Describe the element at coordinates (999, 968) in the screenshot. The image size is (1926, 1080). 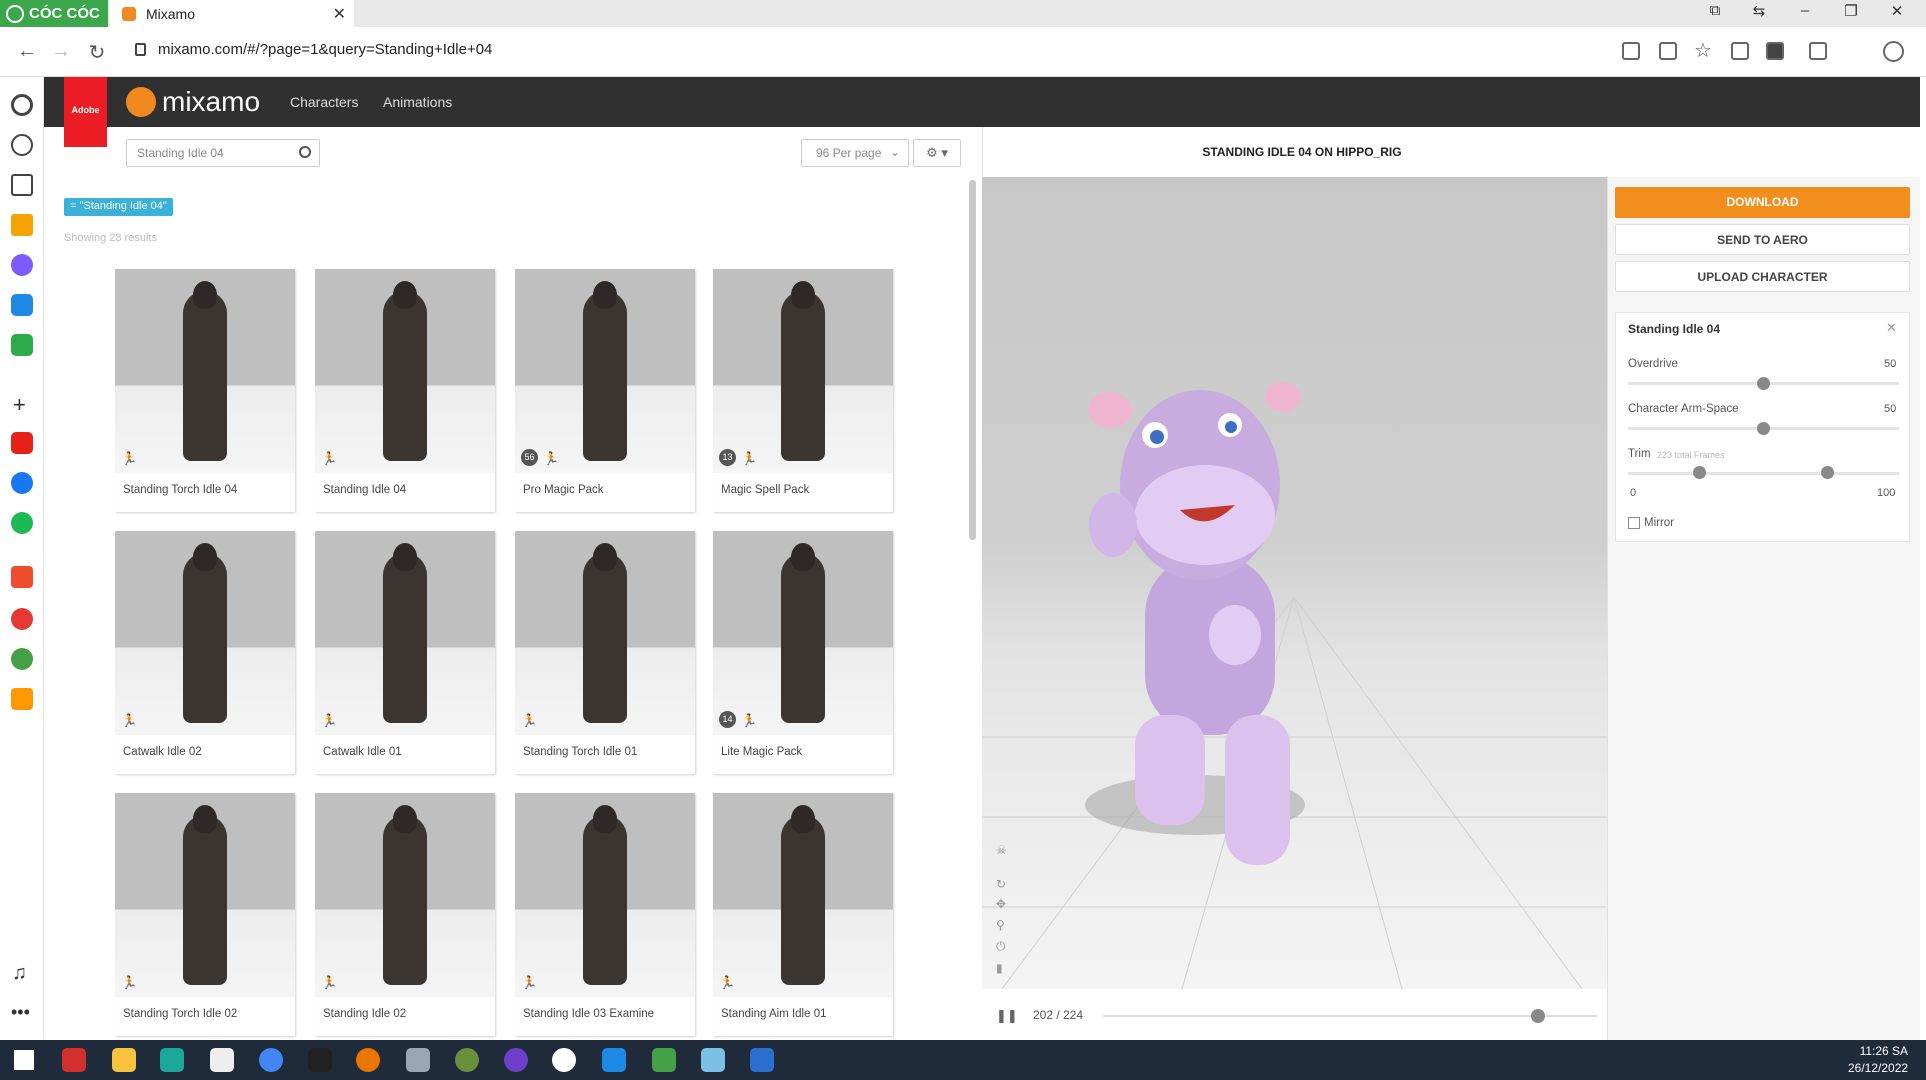
I see `camera-icon: ▮` at that location.